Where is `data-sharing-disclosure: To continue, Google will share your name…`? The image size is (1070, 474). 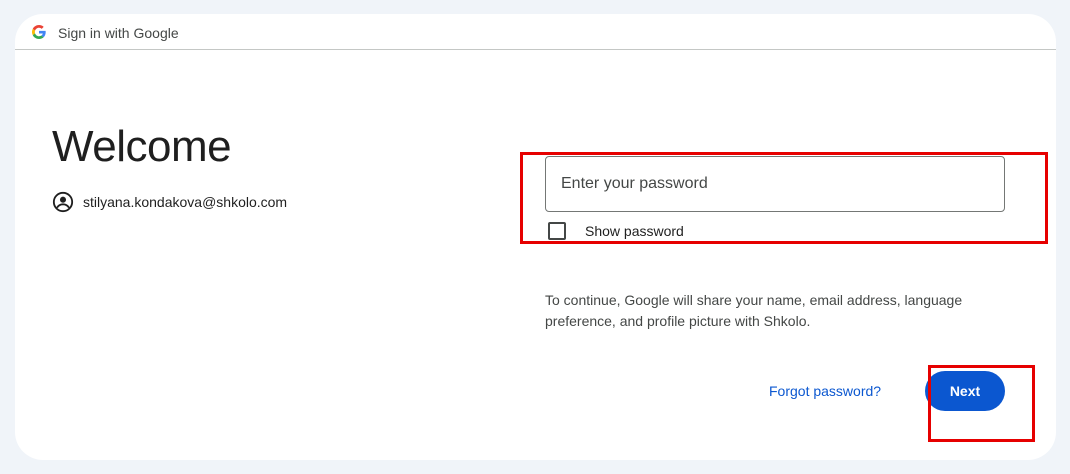
data-sharing-disclosure: To continue, Google will share your name… is located at coordinates (754, 310).